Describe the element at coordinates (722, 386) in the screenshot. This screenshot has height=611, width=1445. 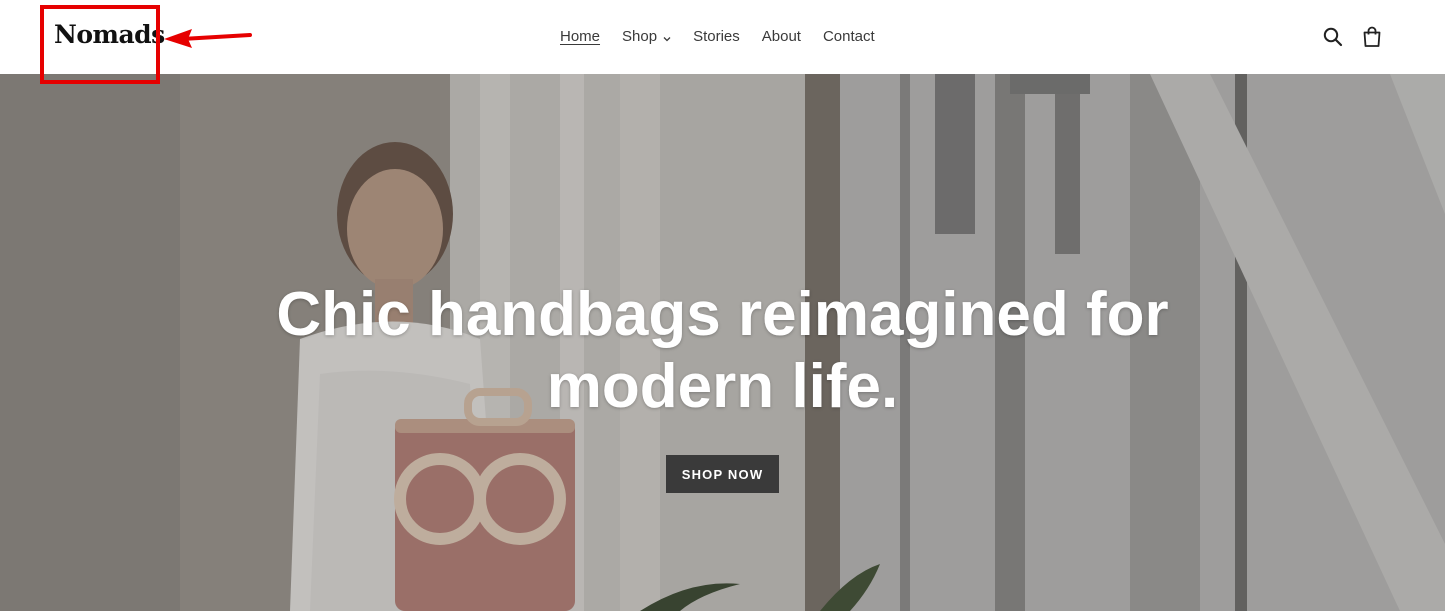
I see `hero-title-line2: modern life.` at that location.